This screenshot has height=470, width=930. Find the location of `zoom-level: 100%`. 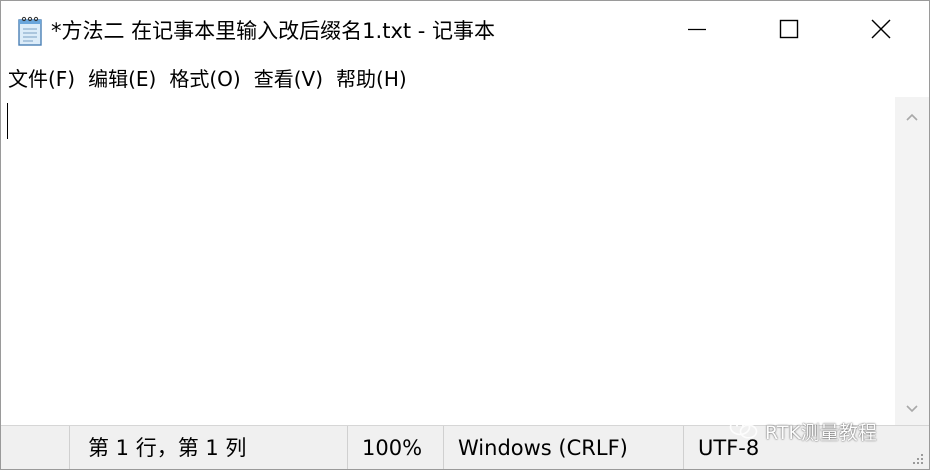

zoom-level: 100% is located at coordinates (395, 447).